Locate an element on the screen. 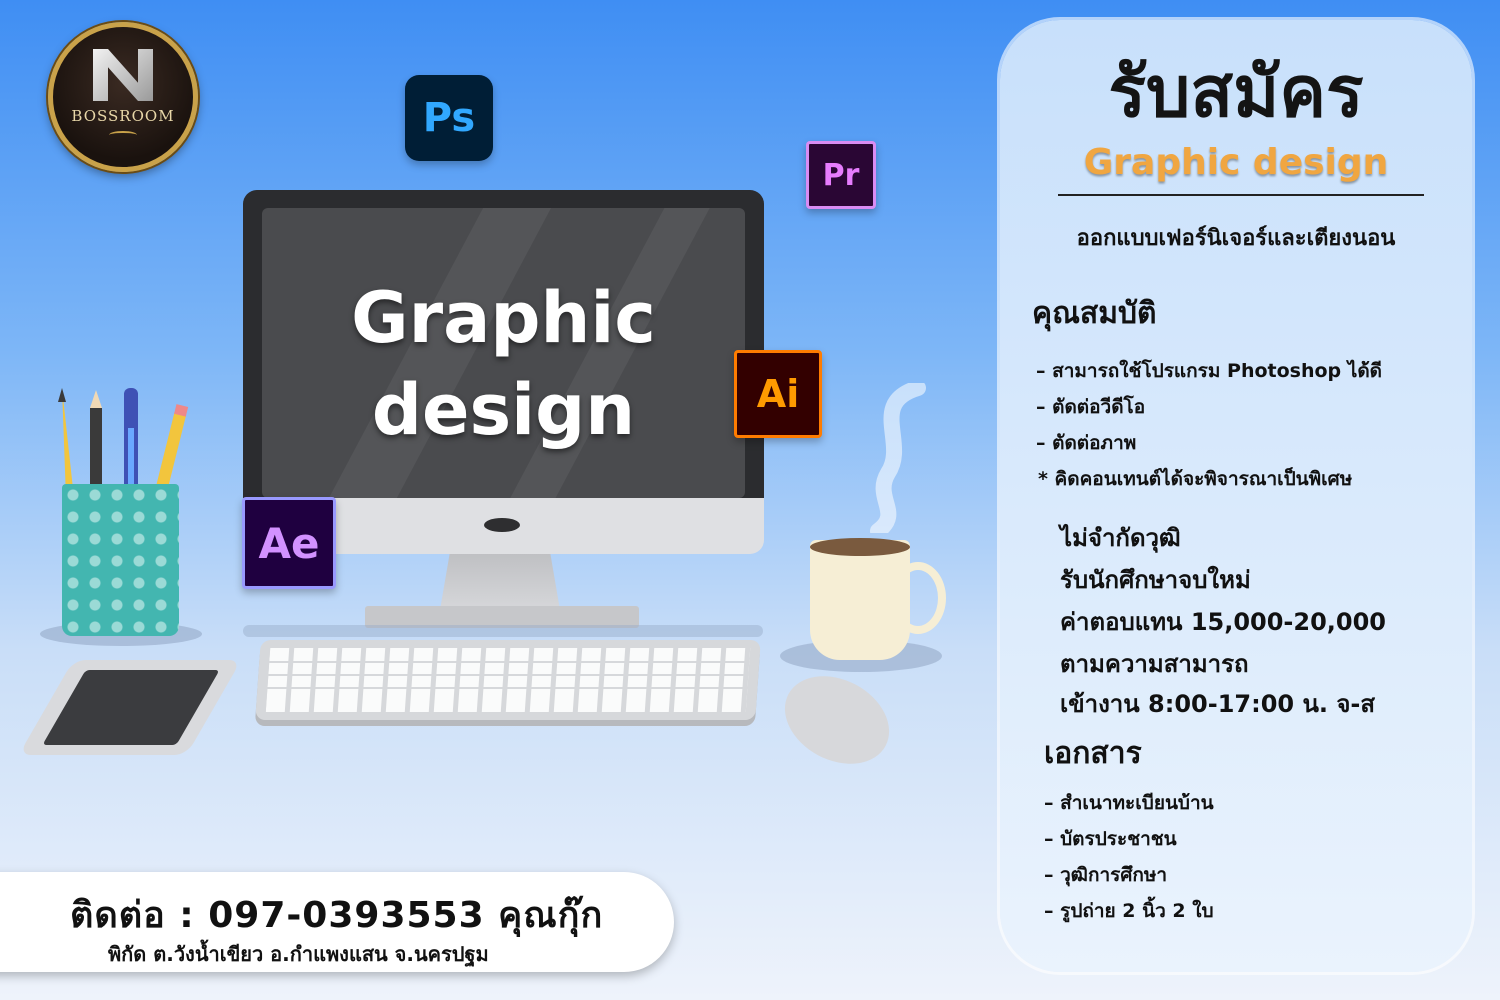 This screenshot has width=1500, height=1000. desk-shadow is located at coordinates (503, 631).